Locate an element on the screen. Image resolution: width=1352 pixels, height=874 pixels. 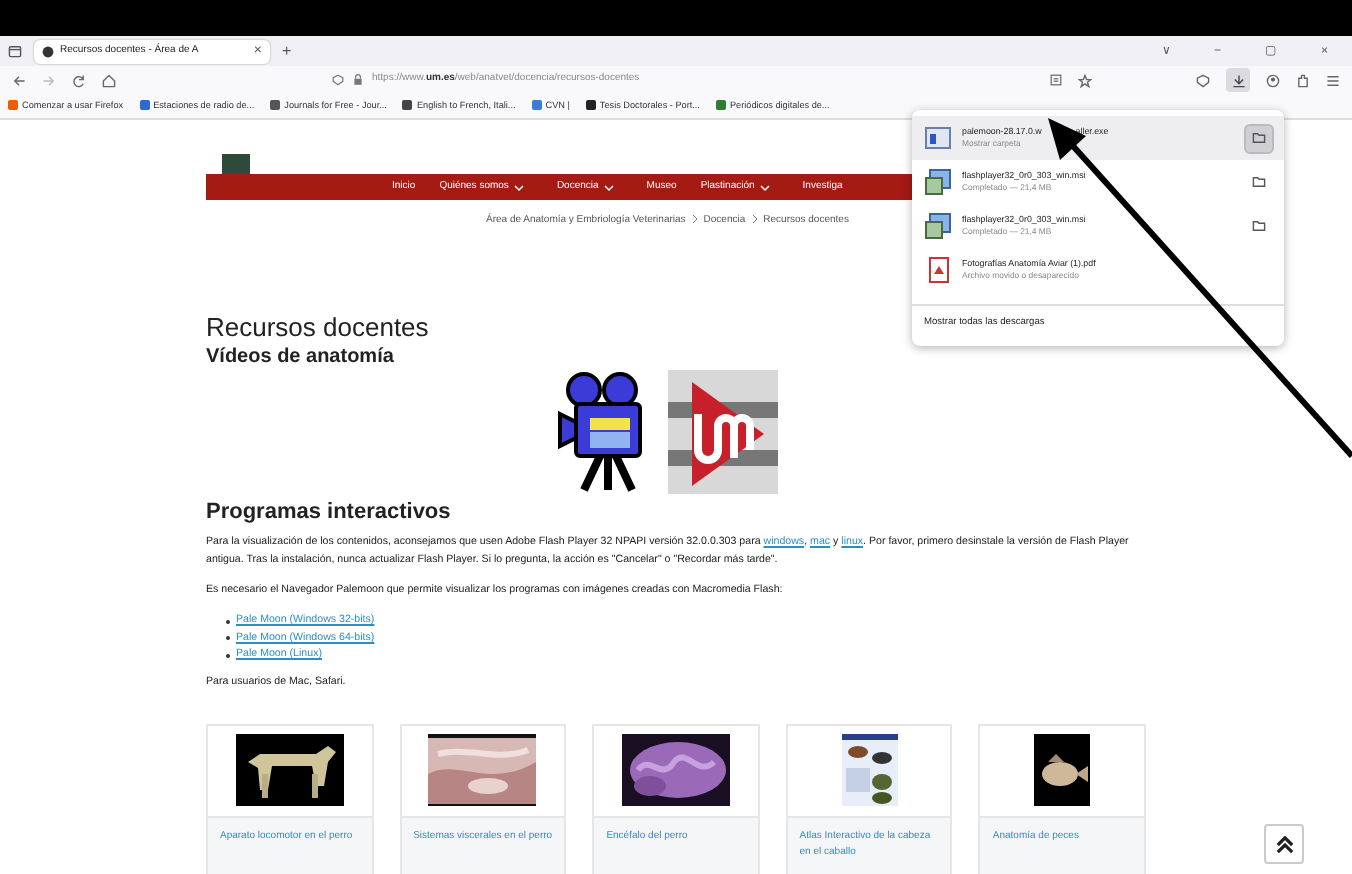
page-title: Recursos docentes is located at coordinates (317, 327).